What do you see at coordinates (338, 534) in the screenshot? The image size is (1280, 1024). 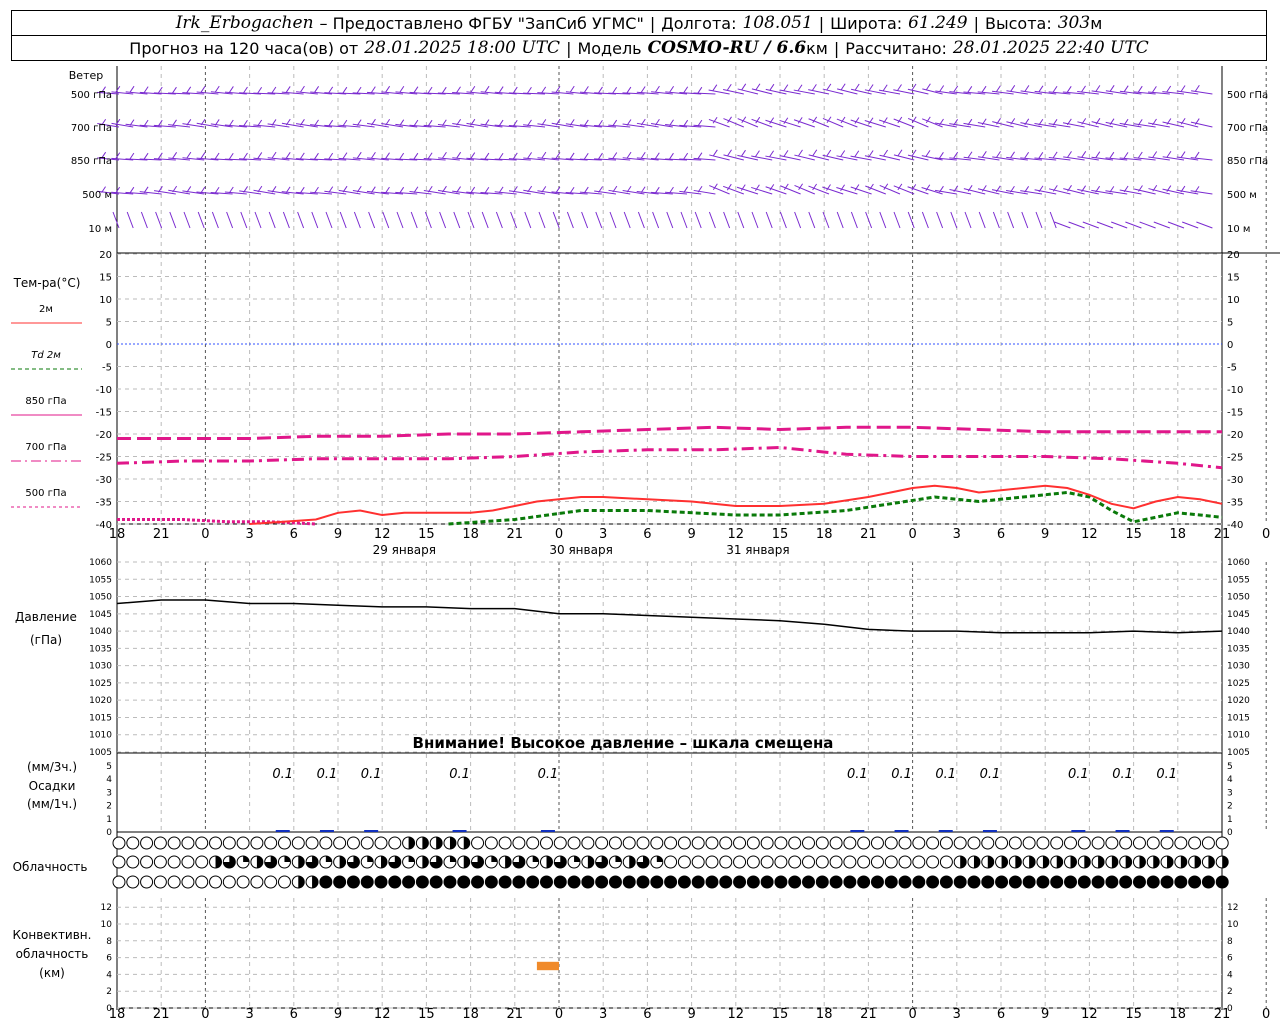 I see `time-tick-label: 9` at bounding box center [338, 534].